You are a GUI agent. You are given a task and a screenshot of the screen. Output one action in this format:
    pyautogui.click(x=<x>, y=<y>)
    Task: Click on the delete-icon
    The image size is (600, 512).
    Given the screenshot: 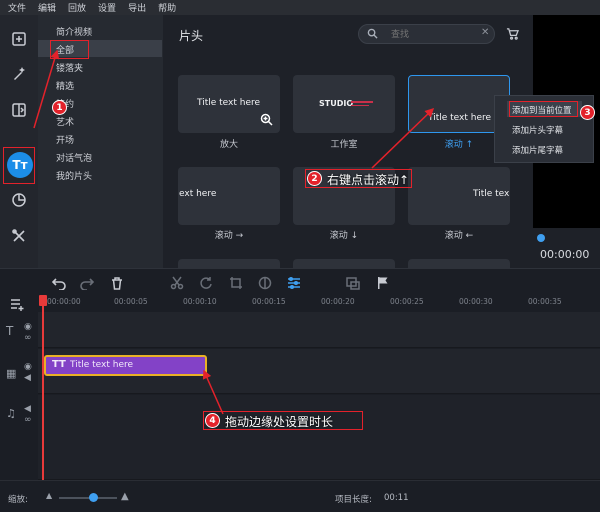 What is the action you would take?
    pyautogui.click(x=117, y=283)
    